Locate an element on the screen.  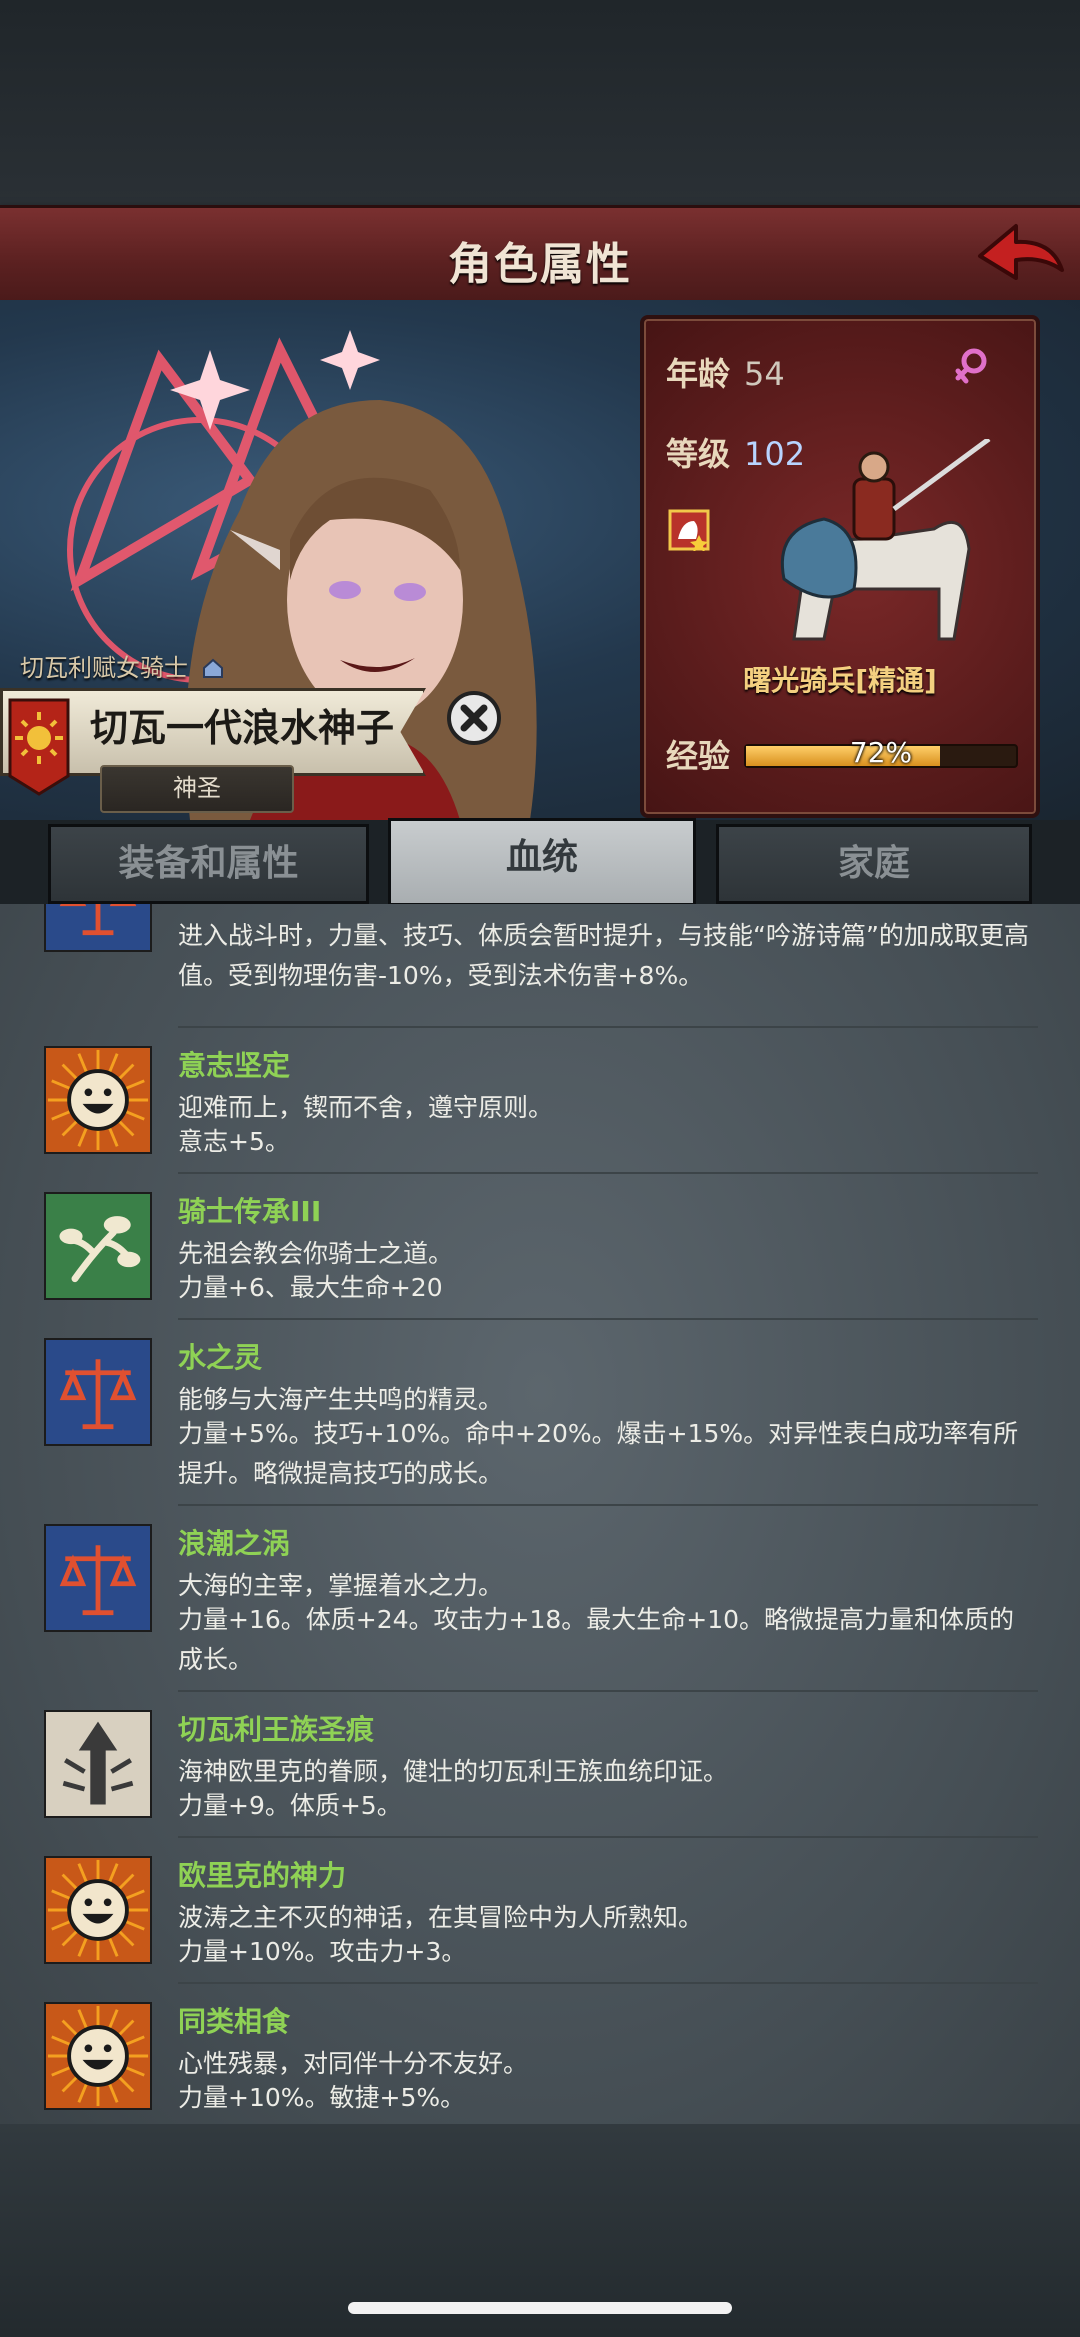
trait-effect: 意志+5。 is located at coordinates (234, 1141).